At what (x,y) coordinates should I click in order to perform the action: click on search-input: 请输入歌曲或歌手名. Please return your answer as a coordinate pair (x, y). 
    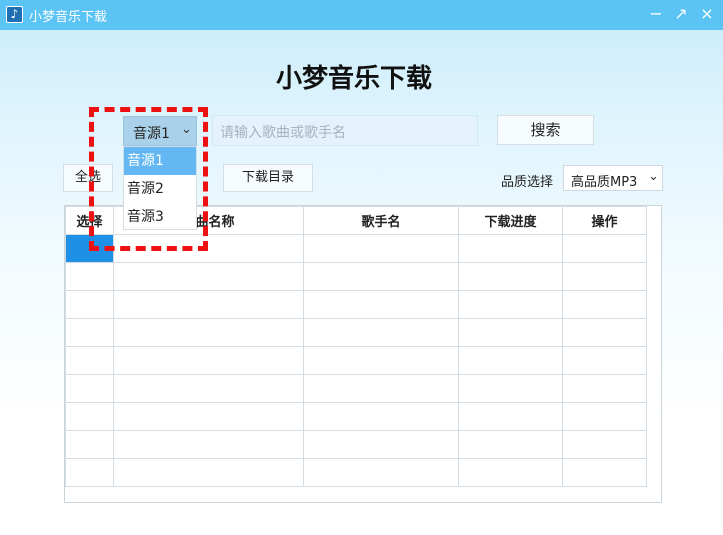
    Looking at the image, I should click on (345, 130).